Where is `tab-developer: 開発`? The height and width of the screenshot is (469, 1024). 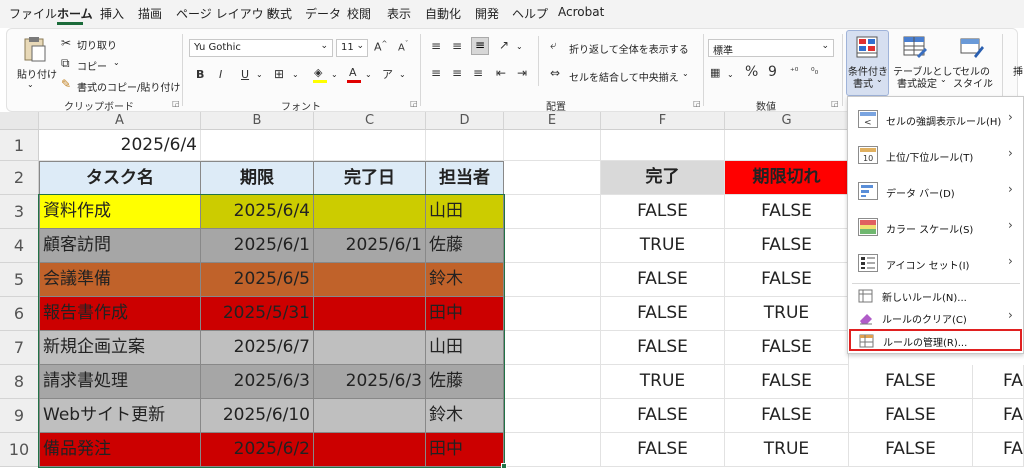 tab-developer: 開発 is located at coordinates (487, 13).